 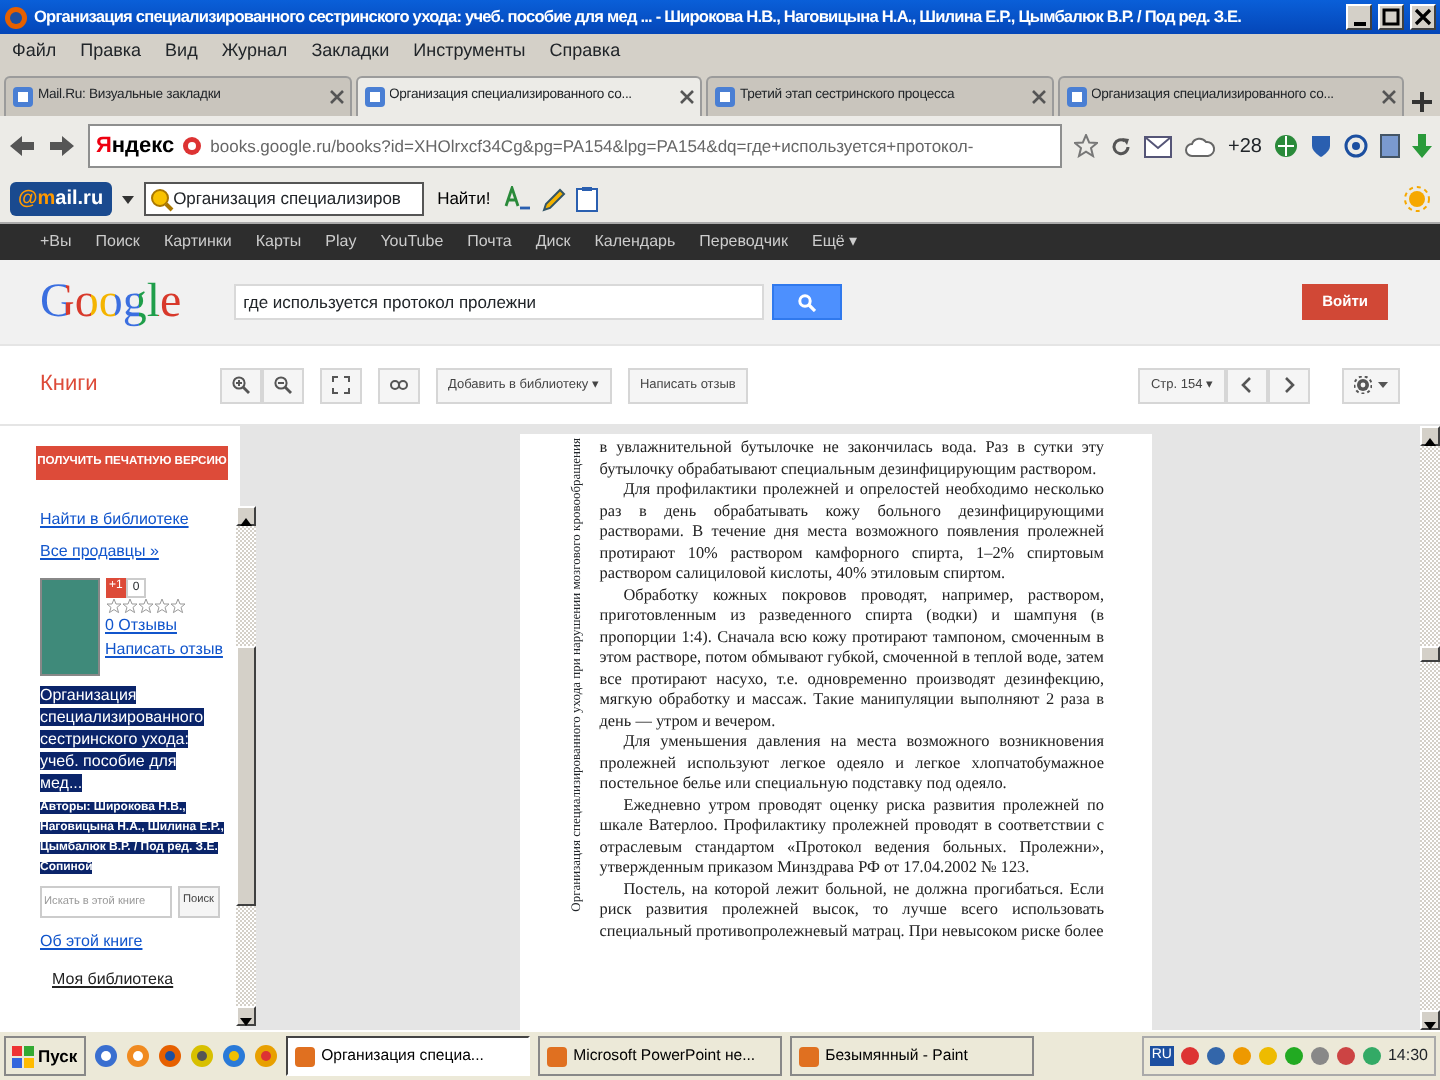 I want to click on pencil-icon, so click(x=554, y=199).